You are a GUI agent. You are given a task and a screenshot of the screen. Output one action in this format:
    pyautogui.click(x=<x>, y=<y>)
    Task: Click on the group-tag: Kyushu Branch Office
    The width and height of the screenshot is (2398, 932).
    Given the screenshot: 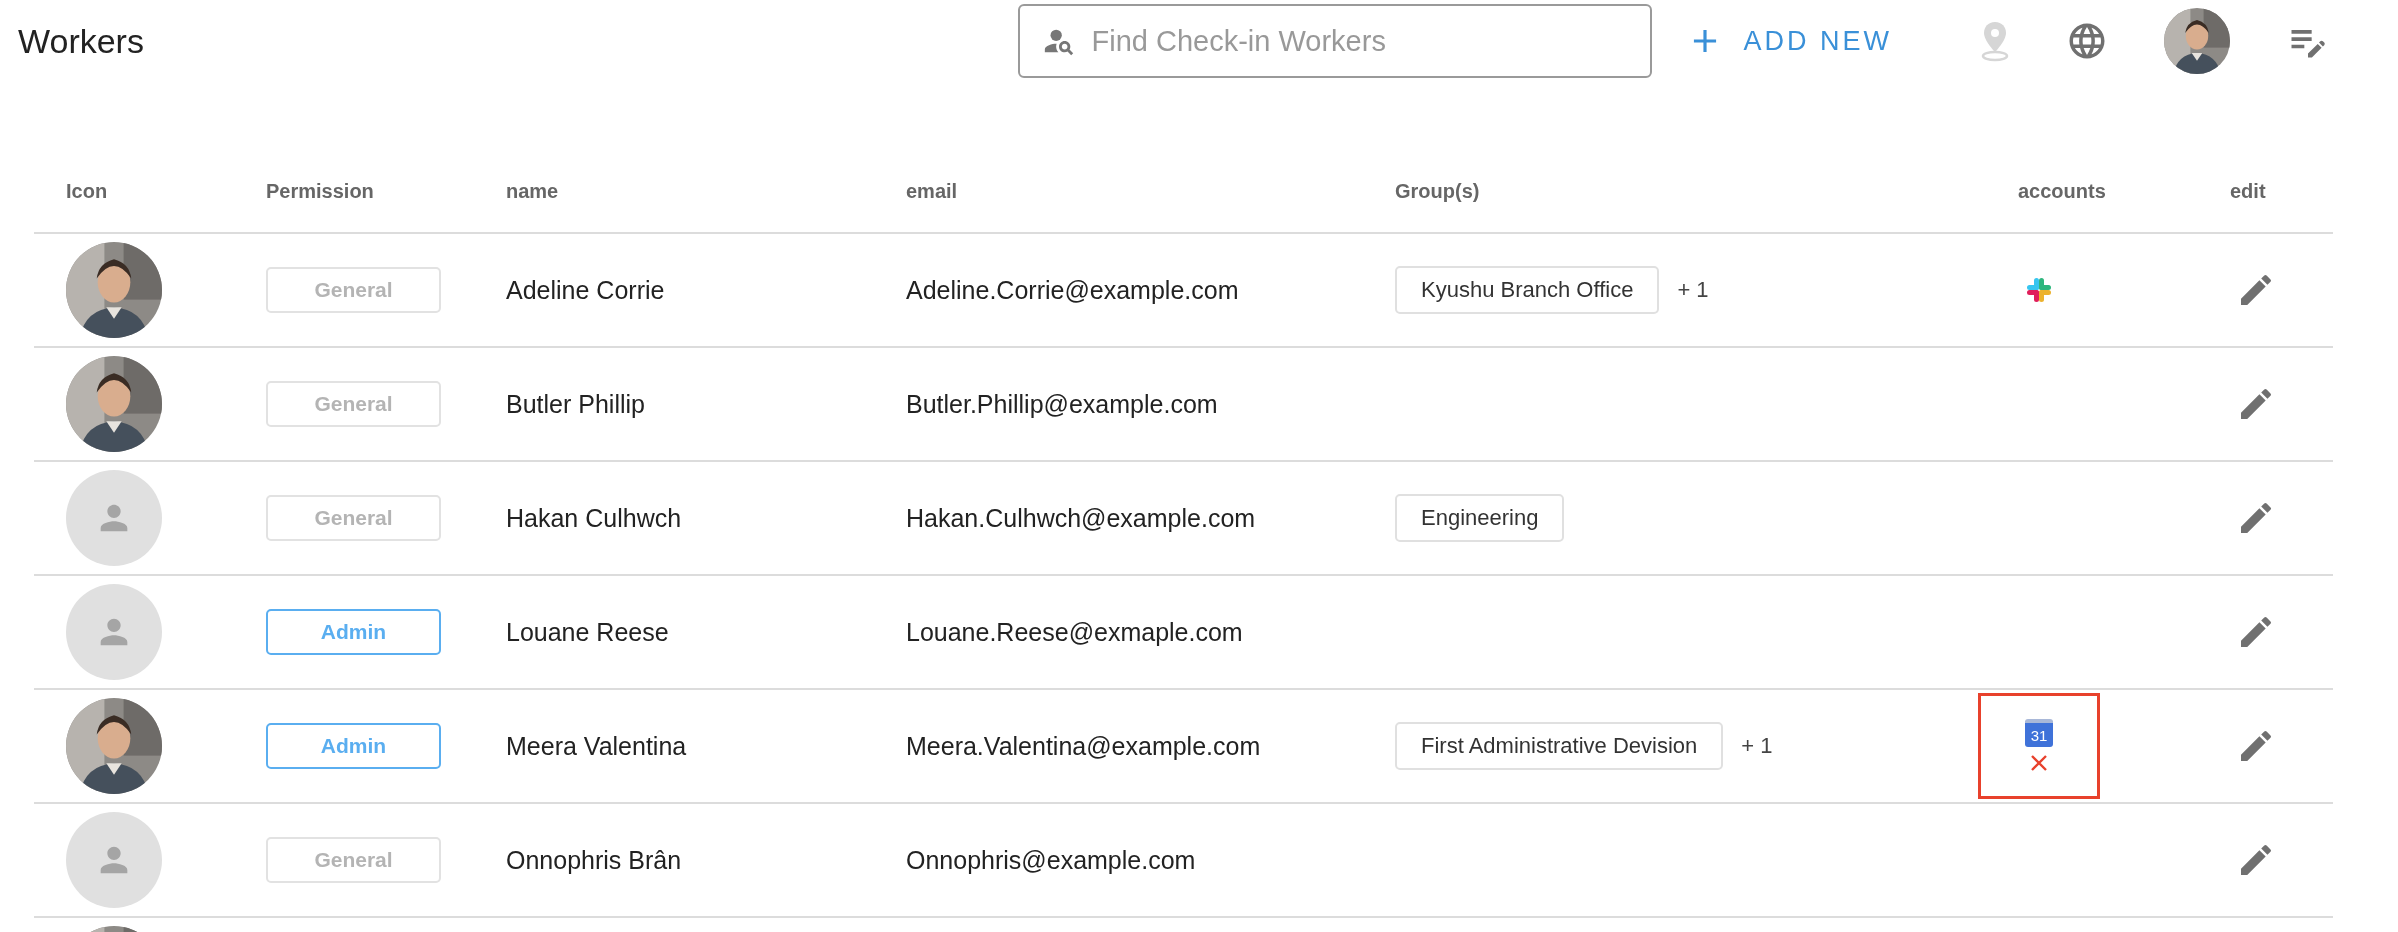 What is the action you would take?
    pyautogui.click(x=1527, y=290)
    